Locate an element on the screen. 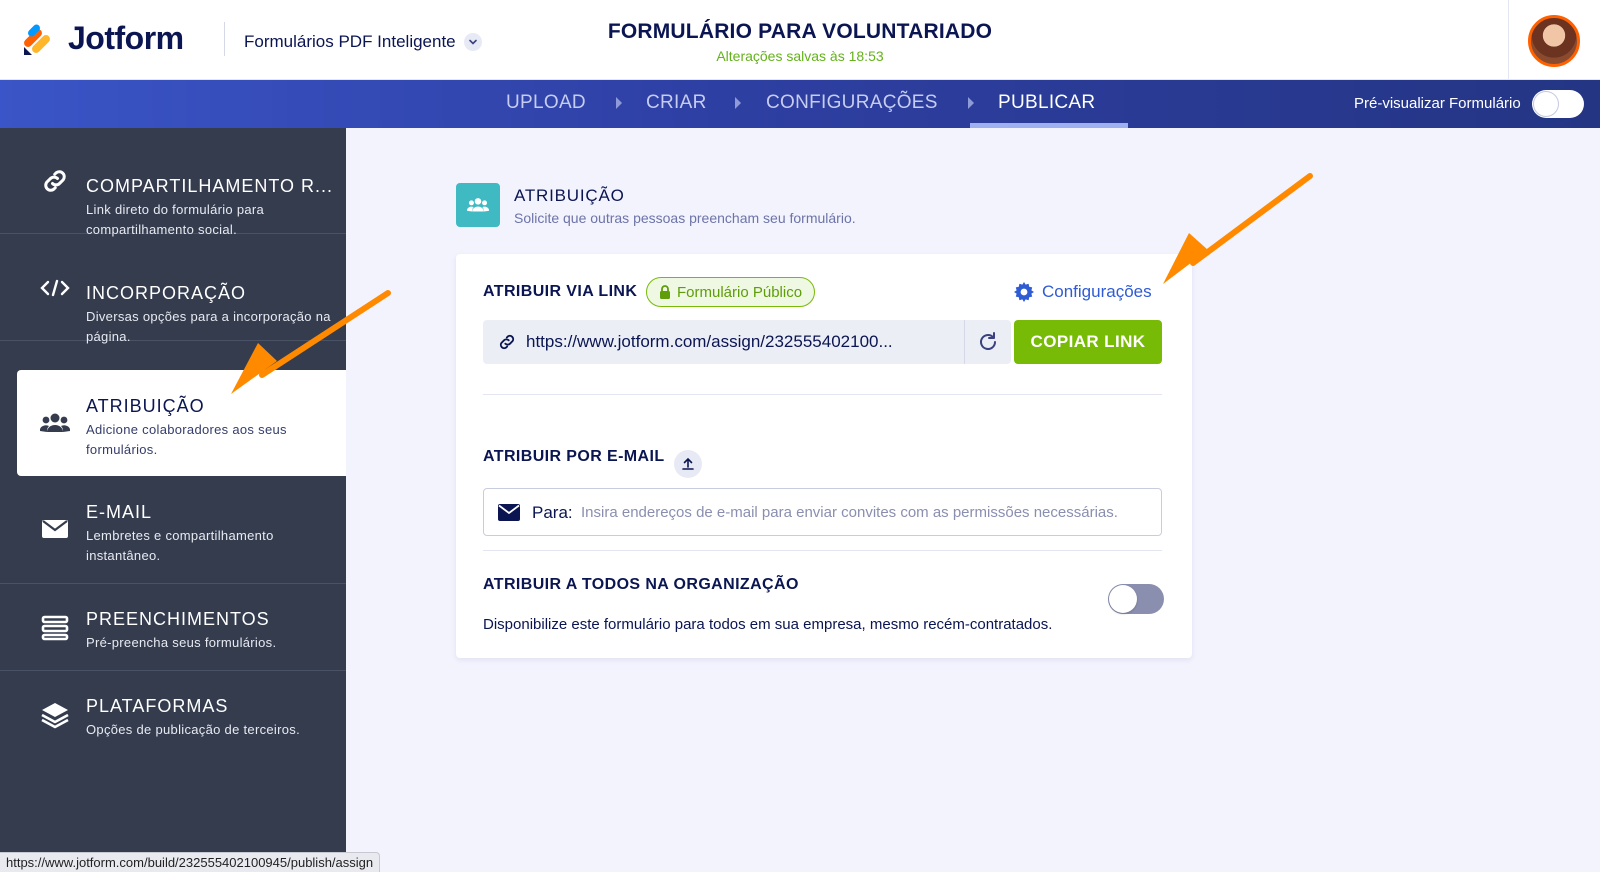  layers-icon is located at coordinates (55, 715).